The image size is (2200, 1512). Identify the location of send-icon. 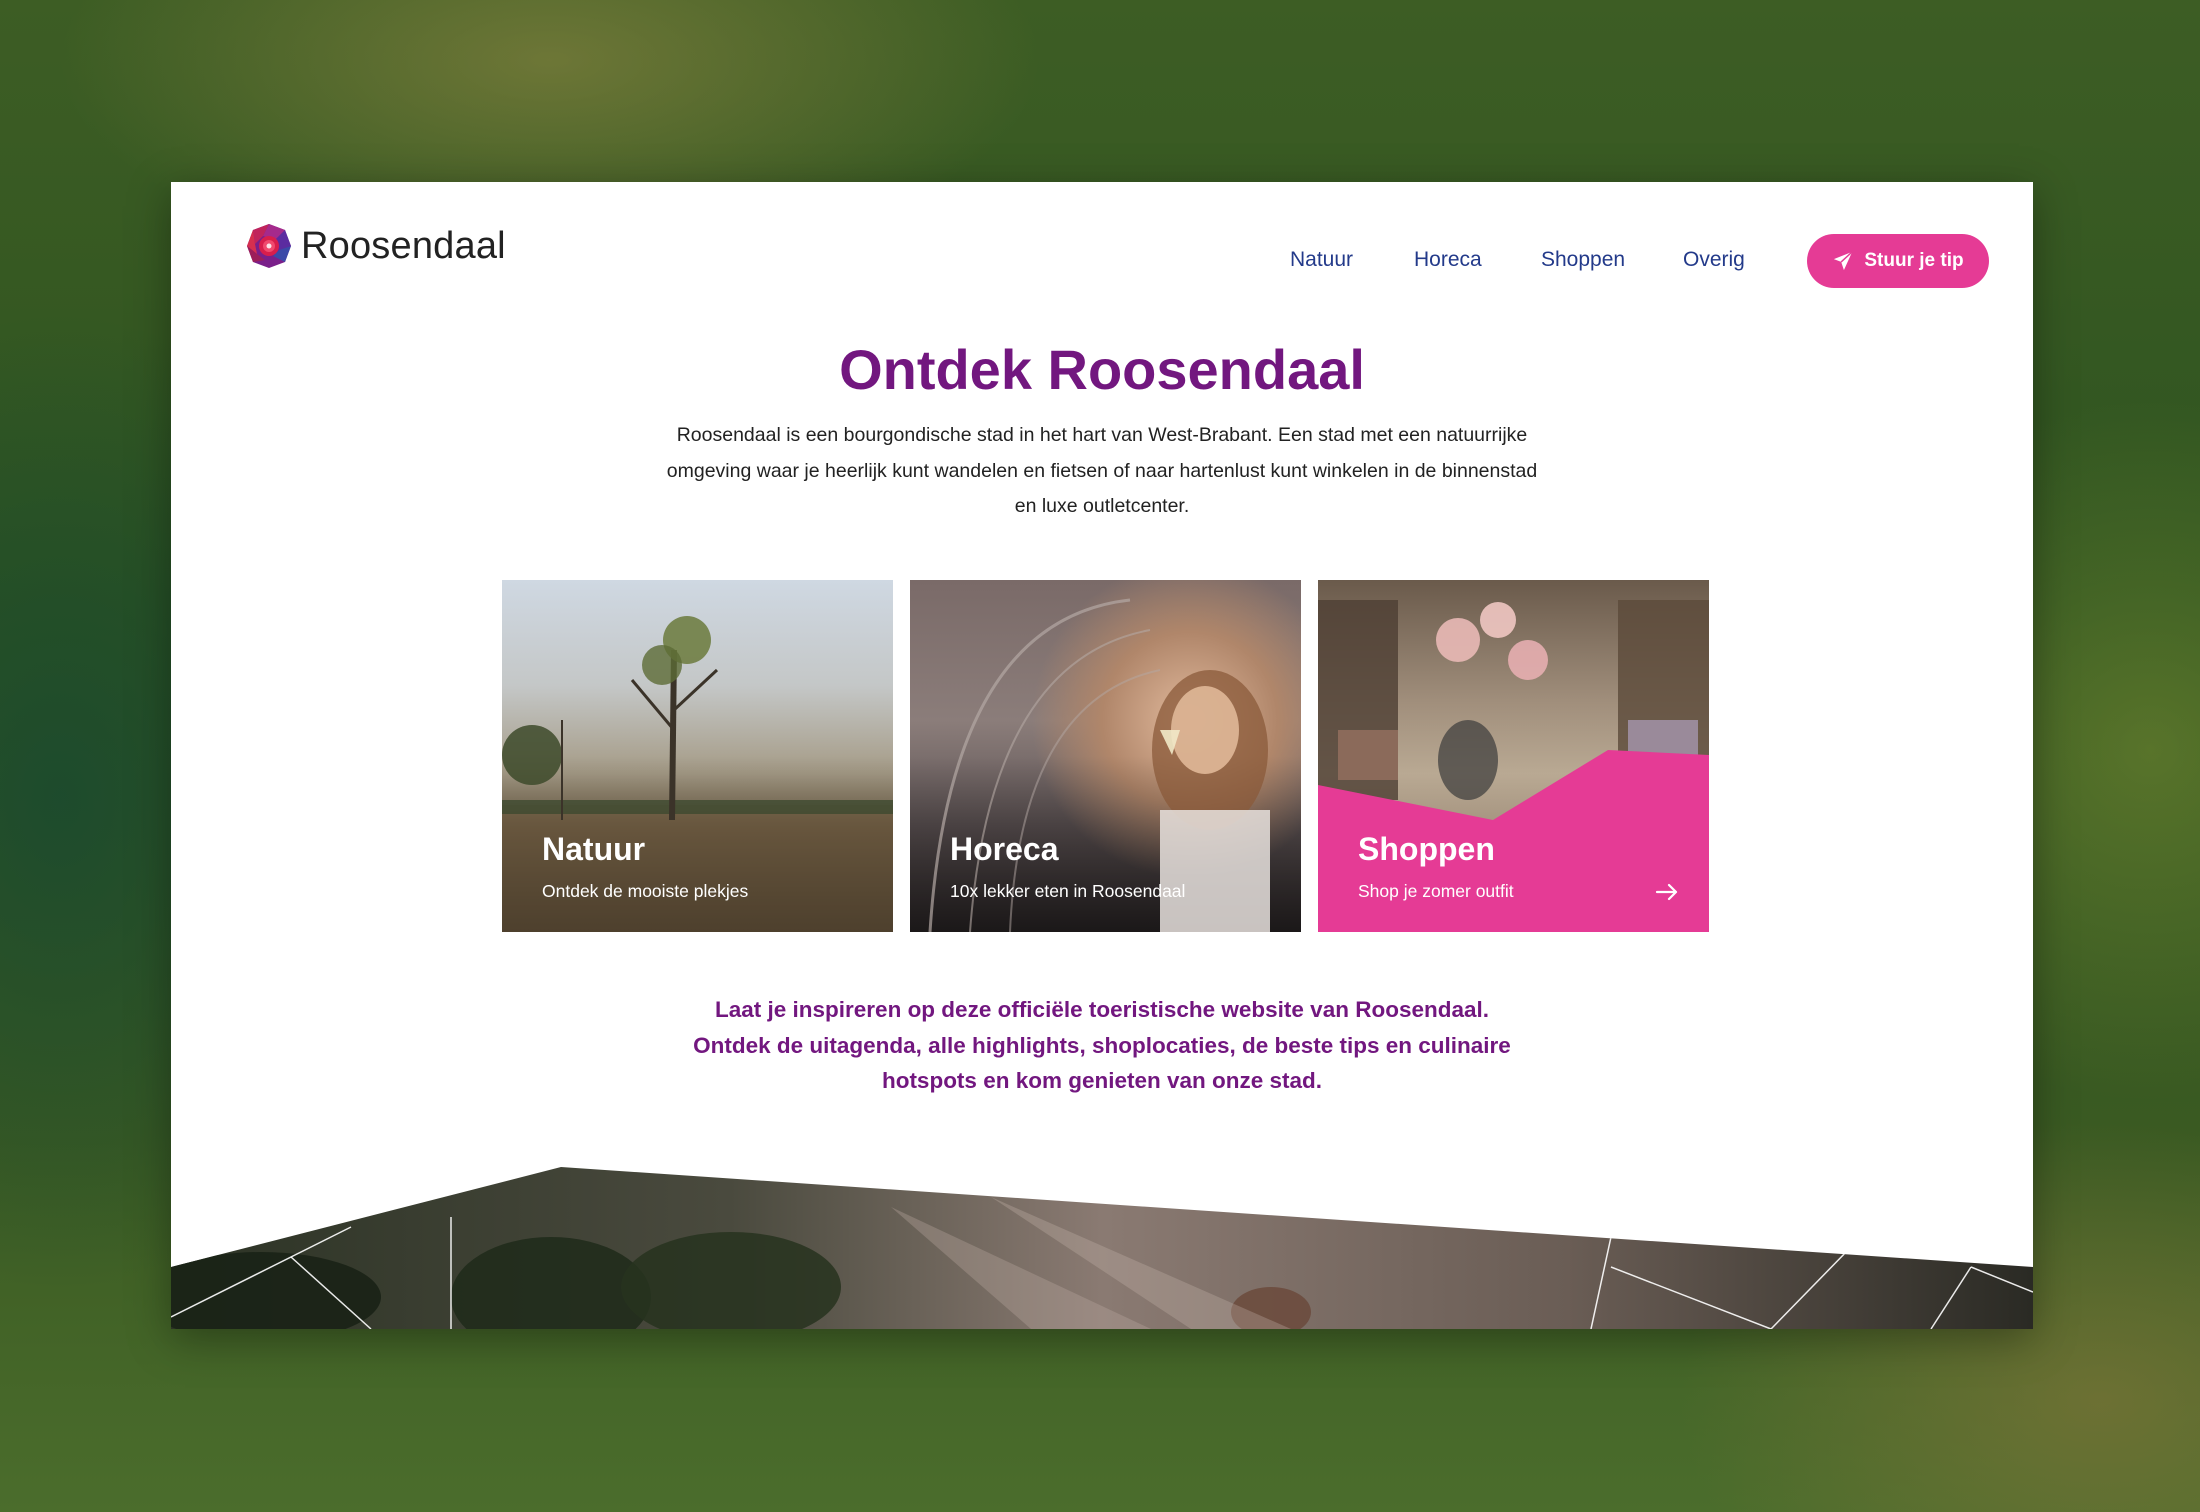
(1844, 261).